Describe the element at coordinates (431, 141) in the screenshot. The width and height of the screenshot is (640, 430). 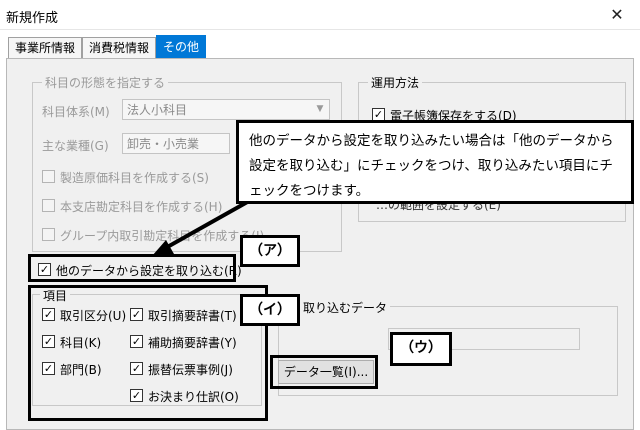
I see `callout-line-1: 他のデータから設定を取り込みたい場合は「他のデータから` at that location.